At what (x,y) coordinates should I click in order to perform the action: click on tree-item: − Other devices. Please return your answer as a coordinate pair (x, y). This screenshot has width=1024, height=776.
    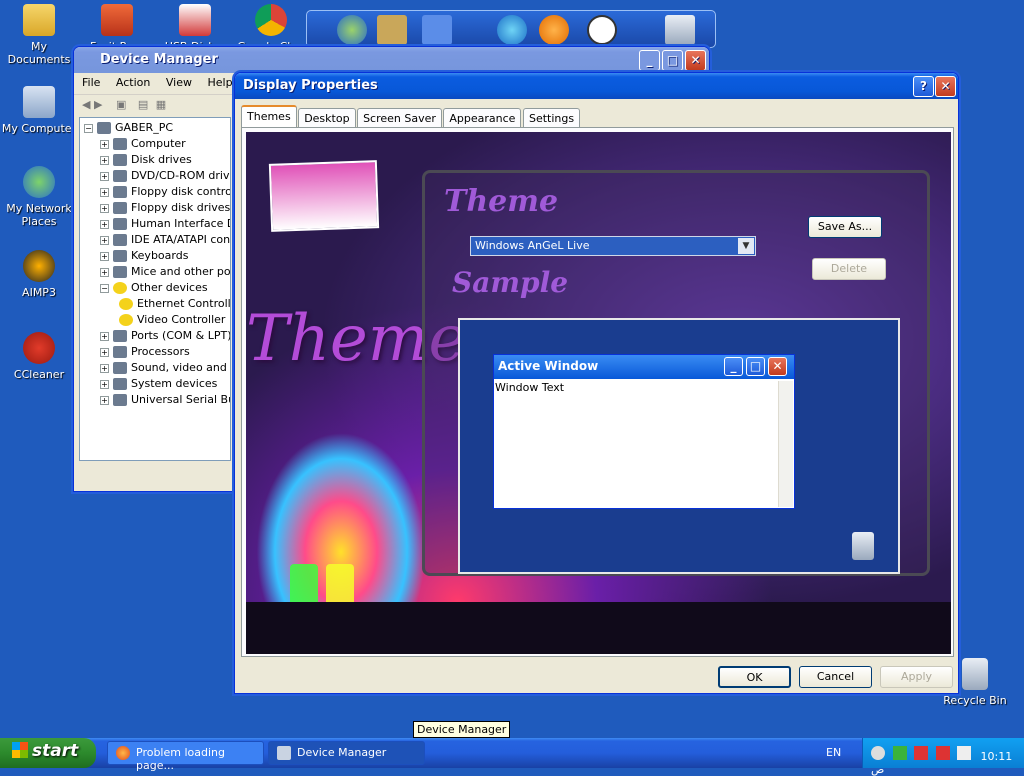
    Looking at the image, I should click on (155, 288).